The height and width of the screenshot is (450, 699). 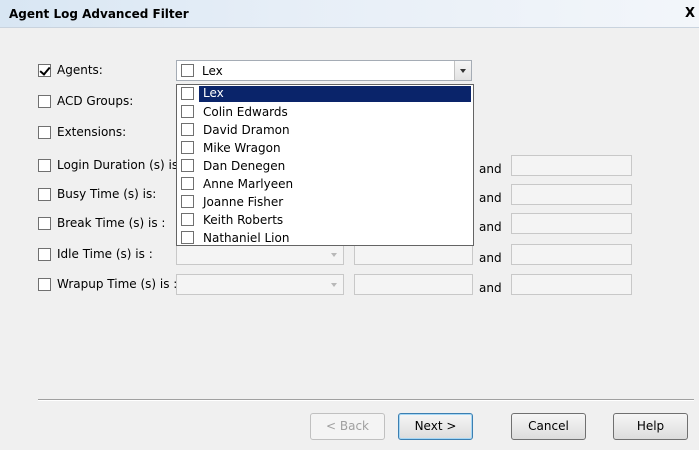 I want to click on agents-combo-checkbox, so click(x=187, y=70).